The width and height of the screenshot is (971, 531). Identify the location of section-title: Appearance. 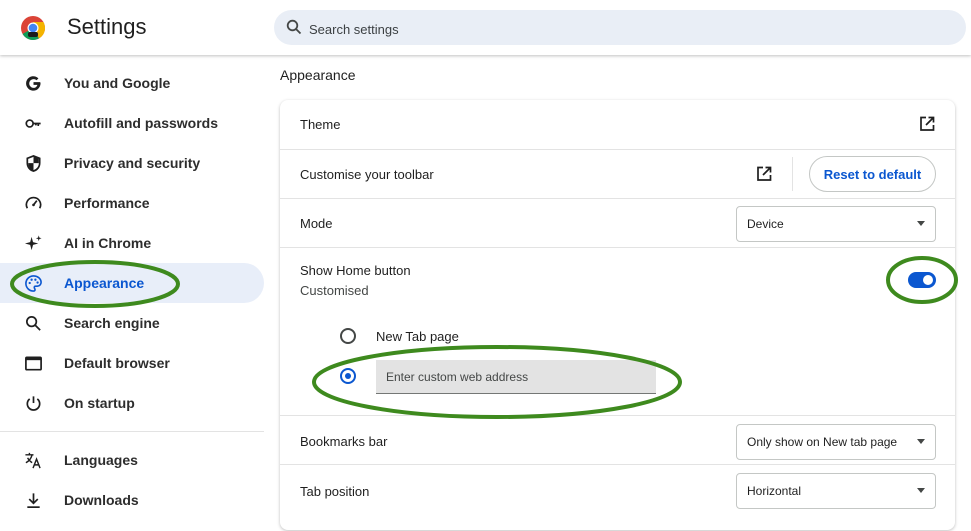
(318, 75).